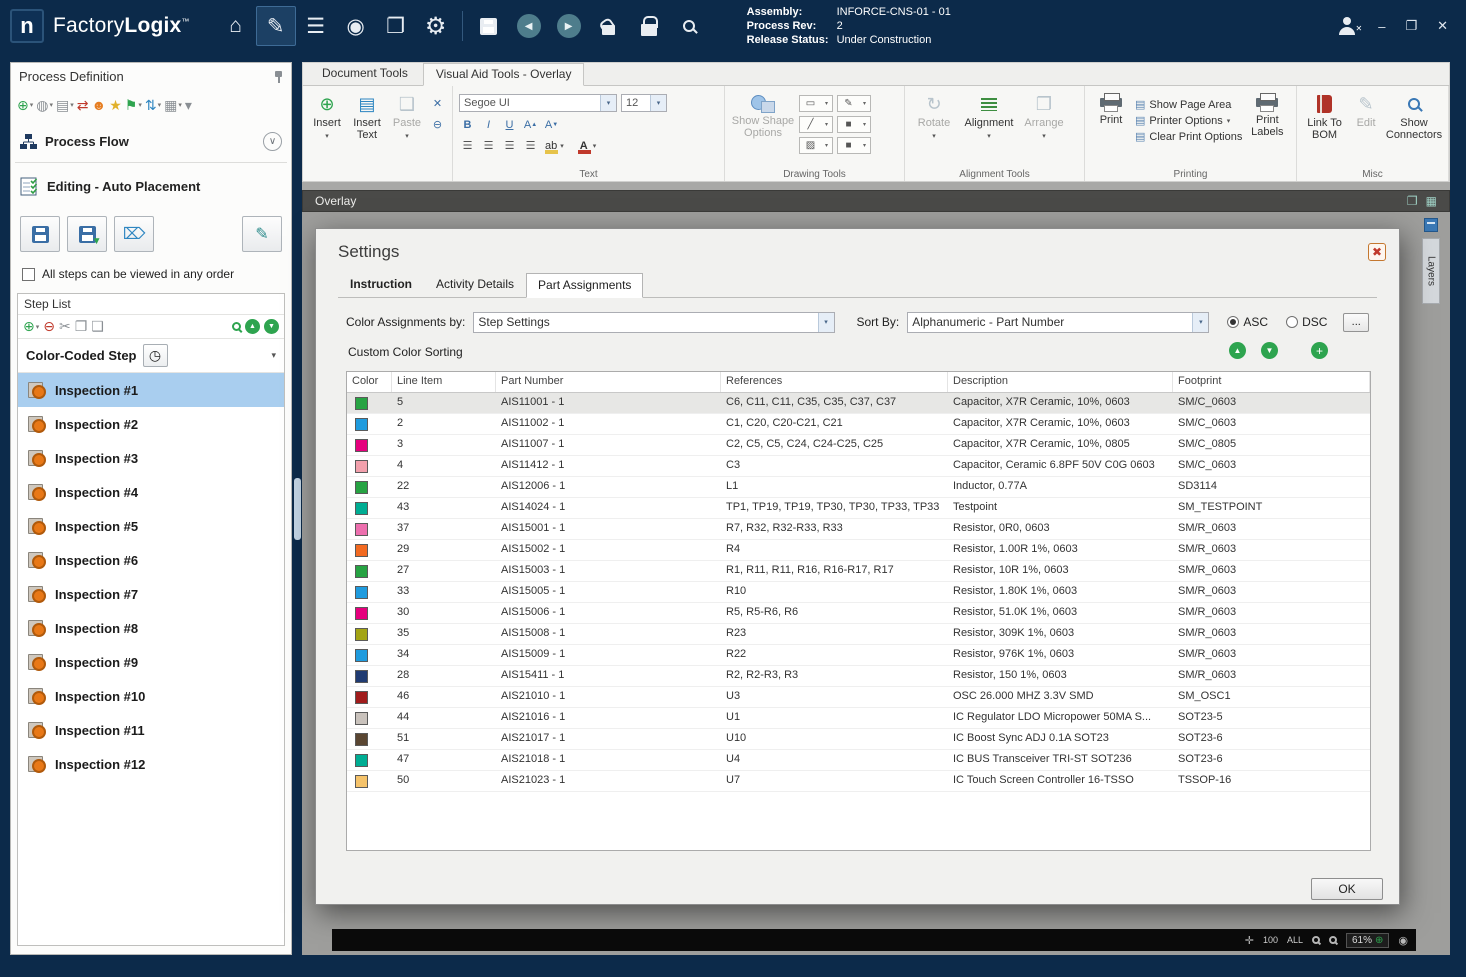 The image size is (1466, 977). What do you see at coordinates (475, 284) in the screenshot?
I see `tab-activity-details: Activity Details` at bounding box center [475, 284].